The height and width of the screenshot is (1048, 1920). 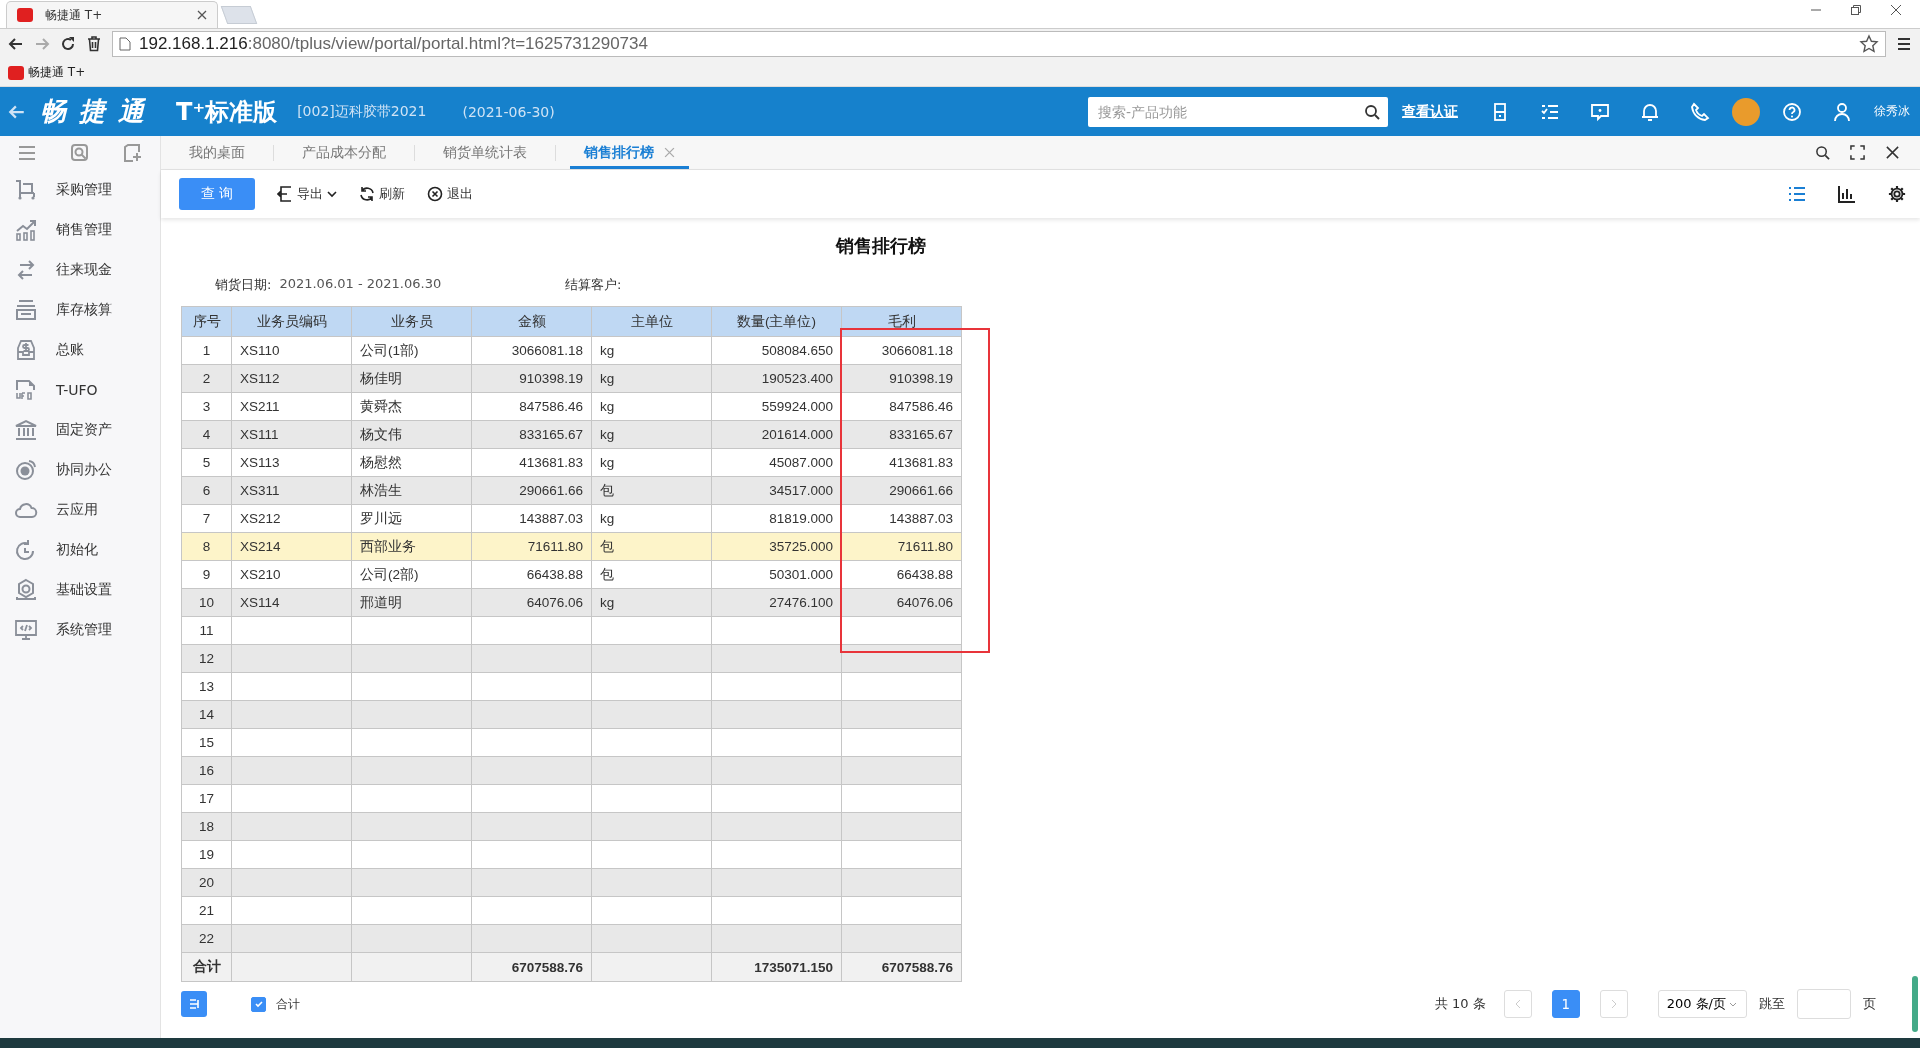 I want to click on table-cell: 16, so click(x=206, y=770).